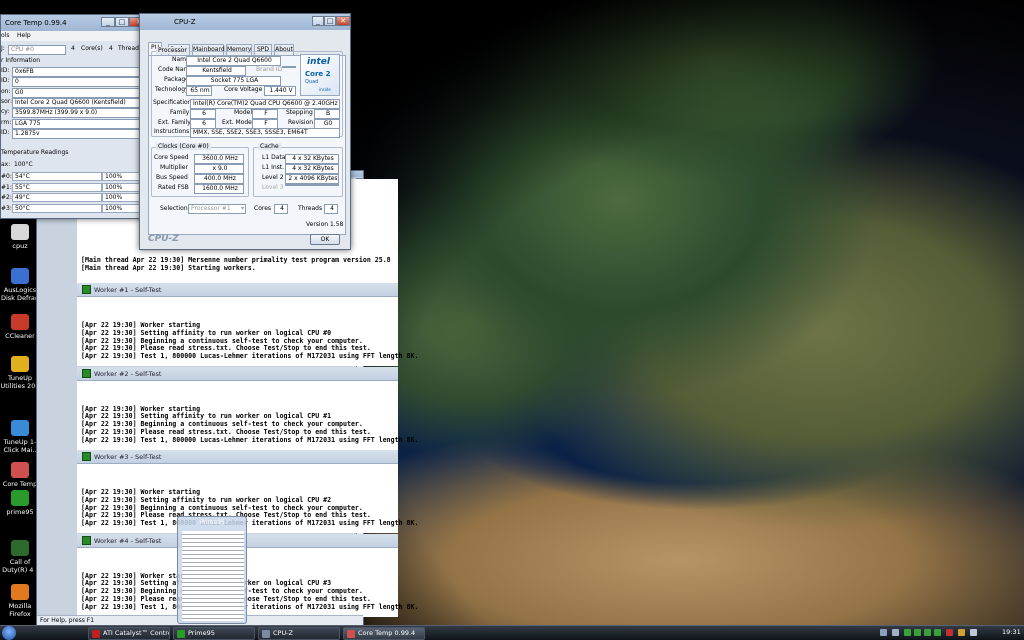  I want to click on family-value: 6, so click(203, 114).